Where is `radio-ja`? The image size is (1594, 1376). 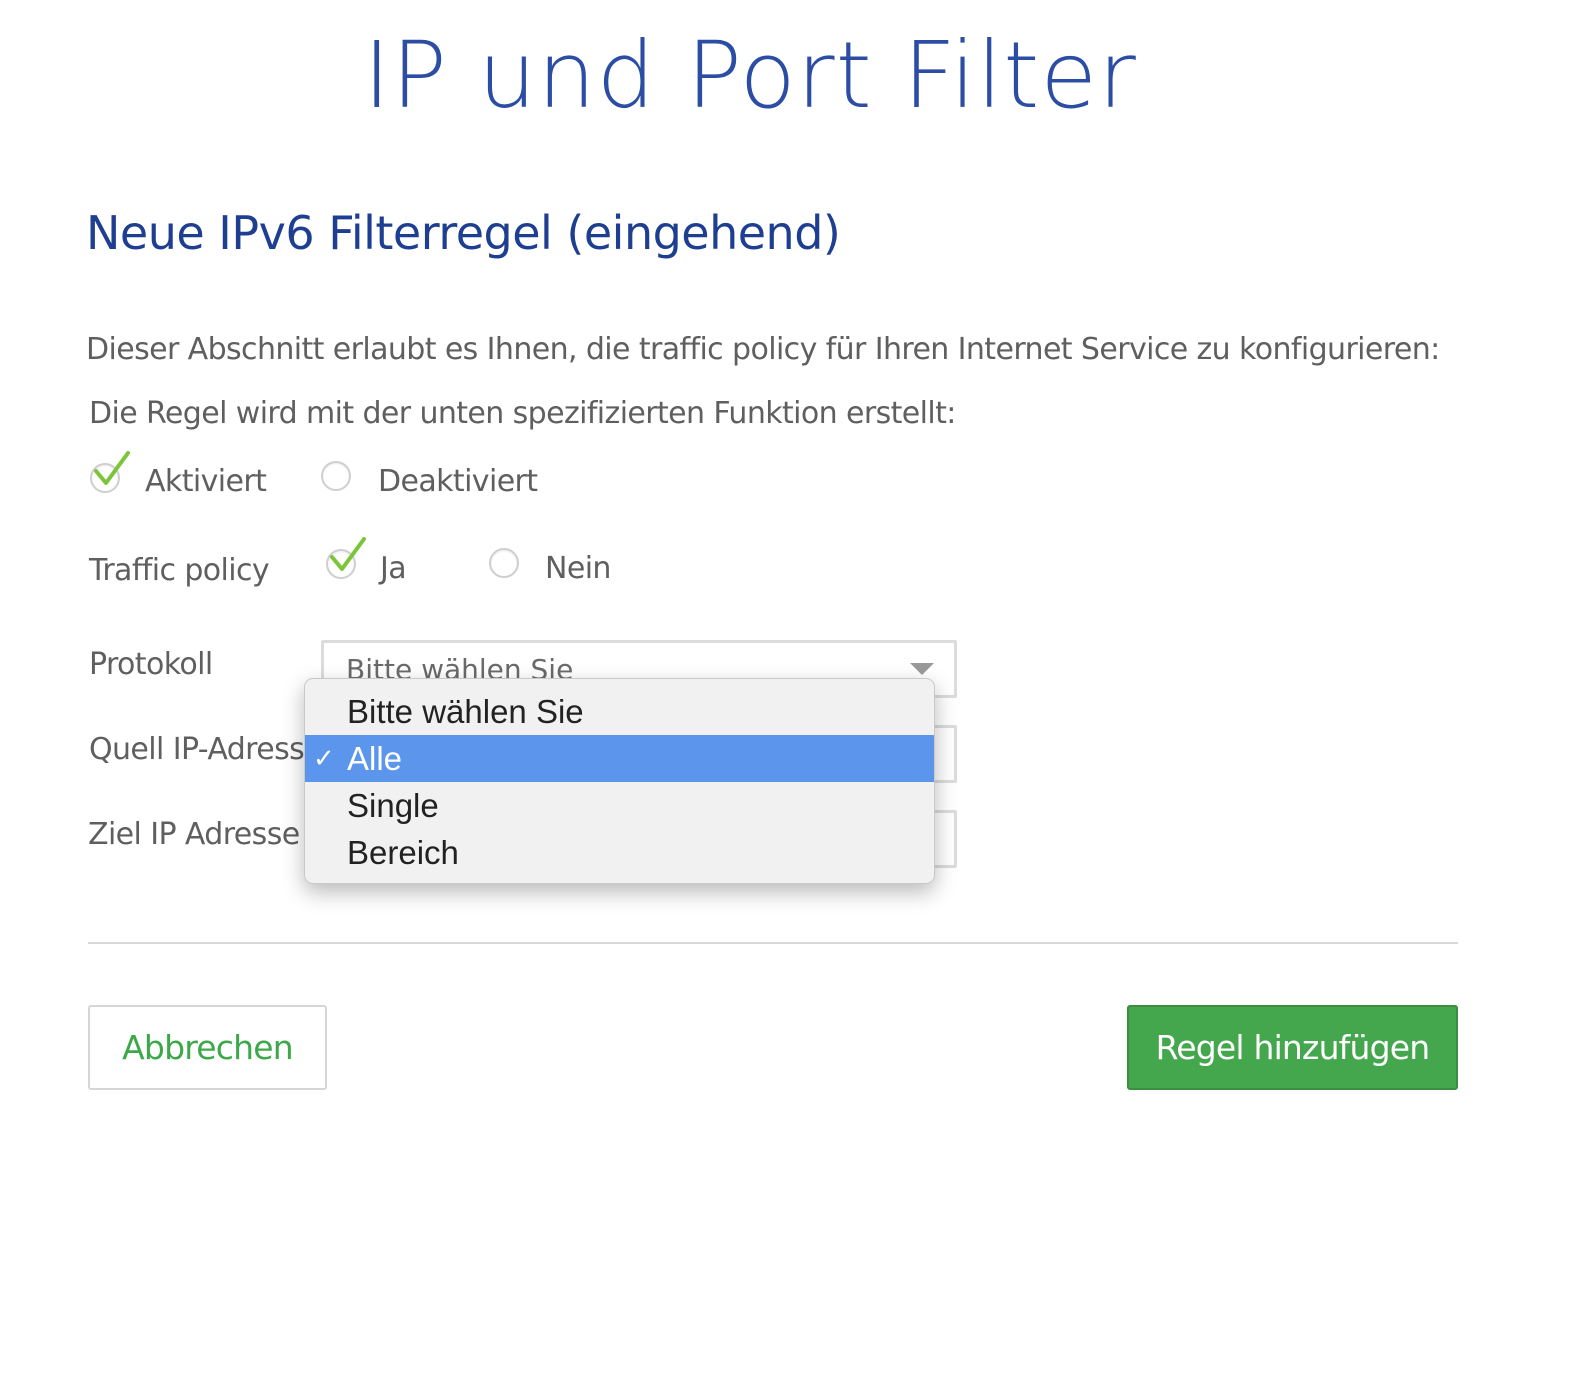
radio-ja is located at coordinates (346, 559).